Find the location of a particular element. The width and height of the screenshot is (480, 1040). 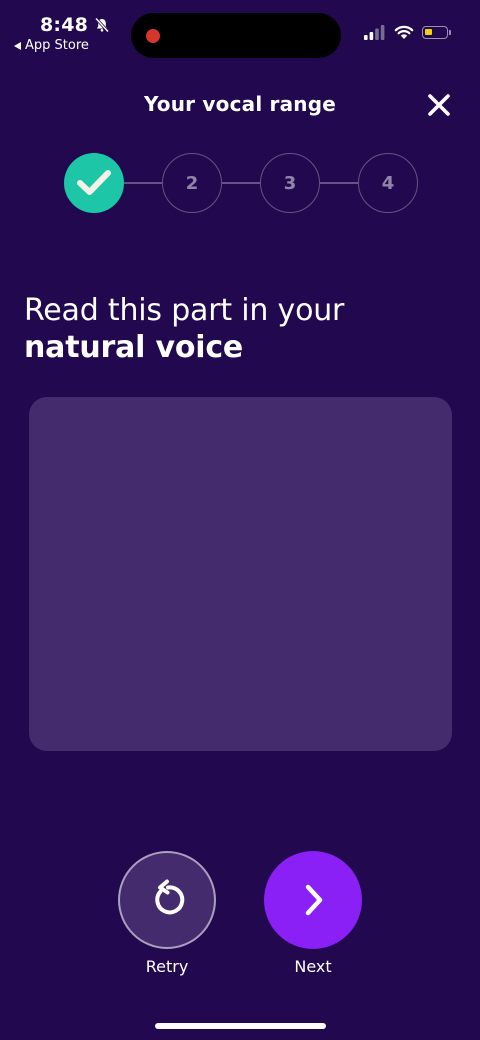

next-label: Next is located at coordinates (313, 966).